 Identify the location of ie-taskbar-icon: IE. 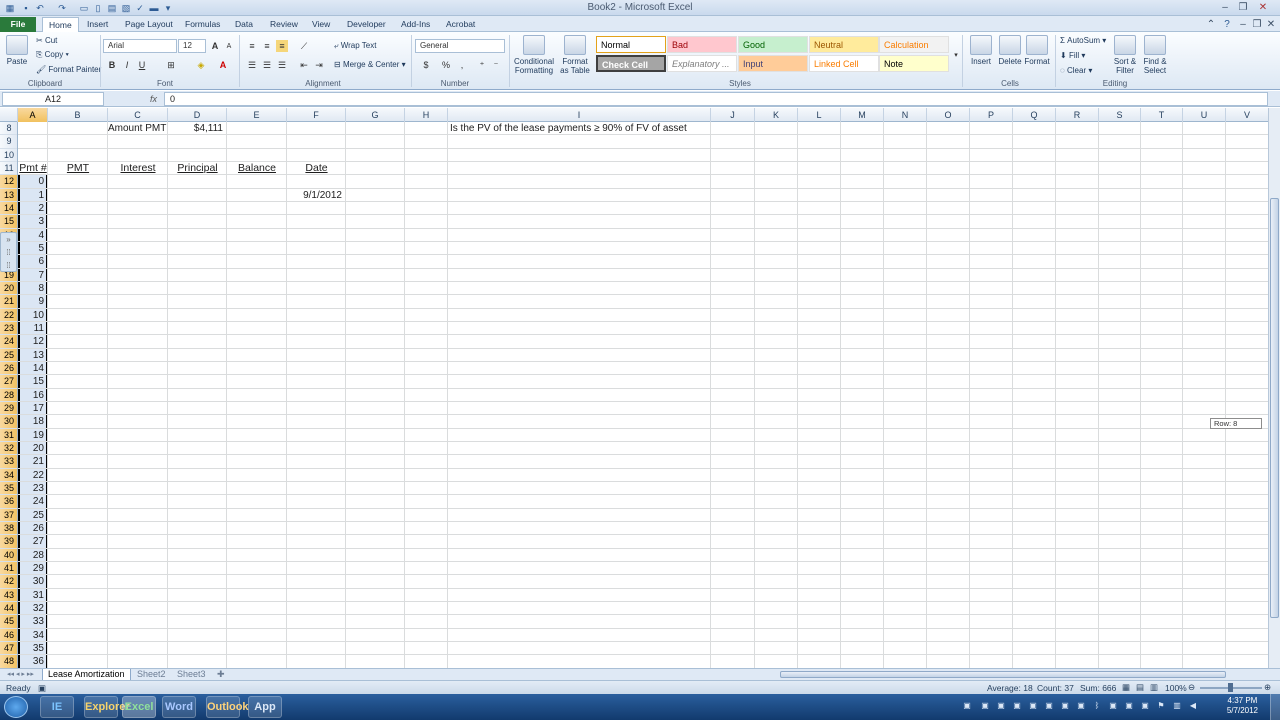
(57, 707).